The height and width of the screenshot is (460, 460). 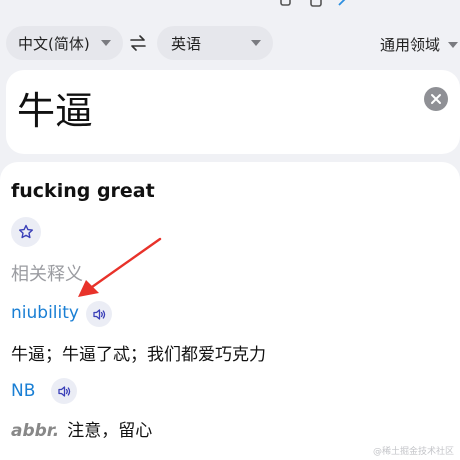 What do you see at coordinates (54, 43) in the screenshot?
I see `source-language-label: 中文(简体)` at bounding box center [54, 43].